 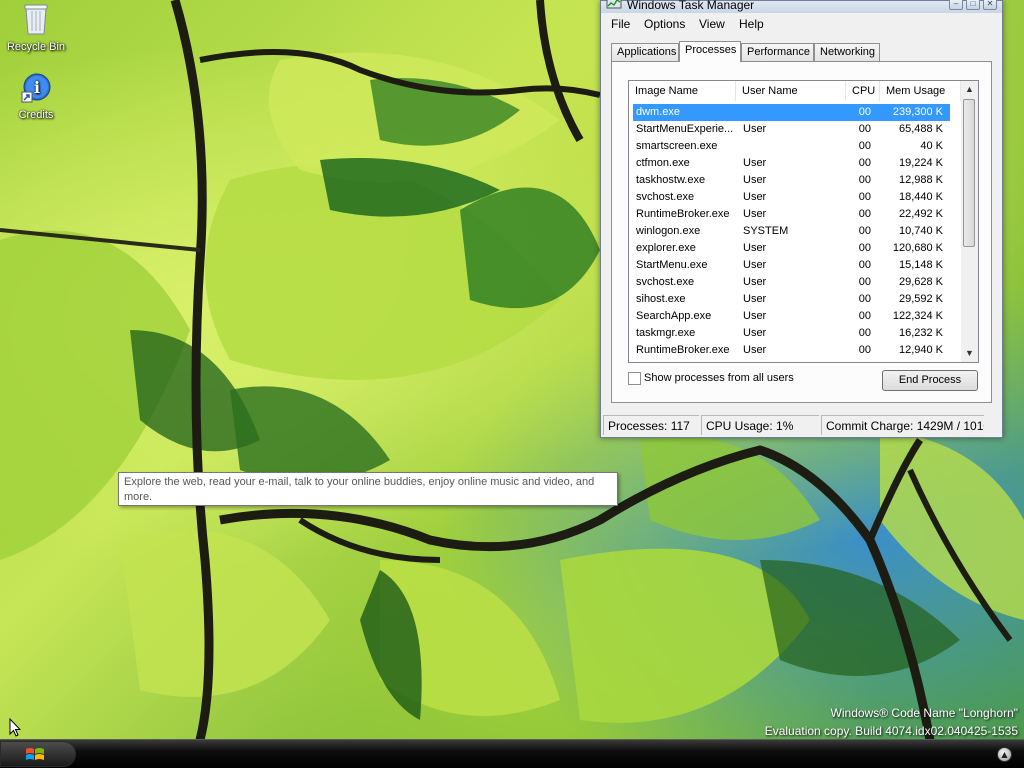 I want to click on recycle-bin-desktop-icon: Recycle Bin, so click(x=36, y=27).